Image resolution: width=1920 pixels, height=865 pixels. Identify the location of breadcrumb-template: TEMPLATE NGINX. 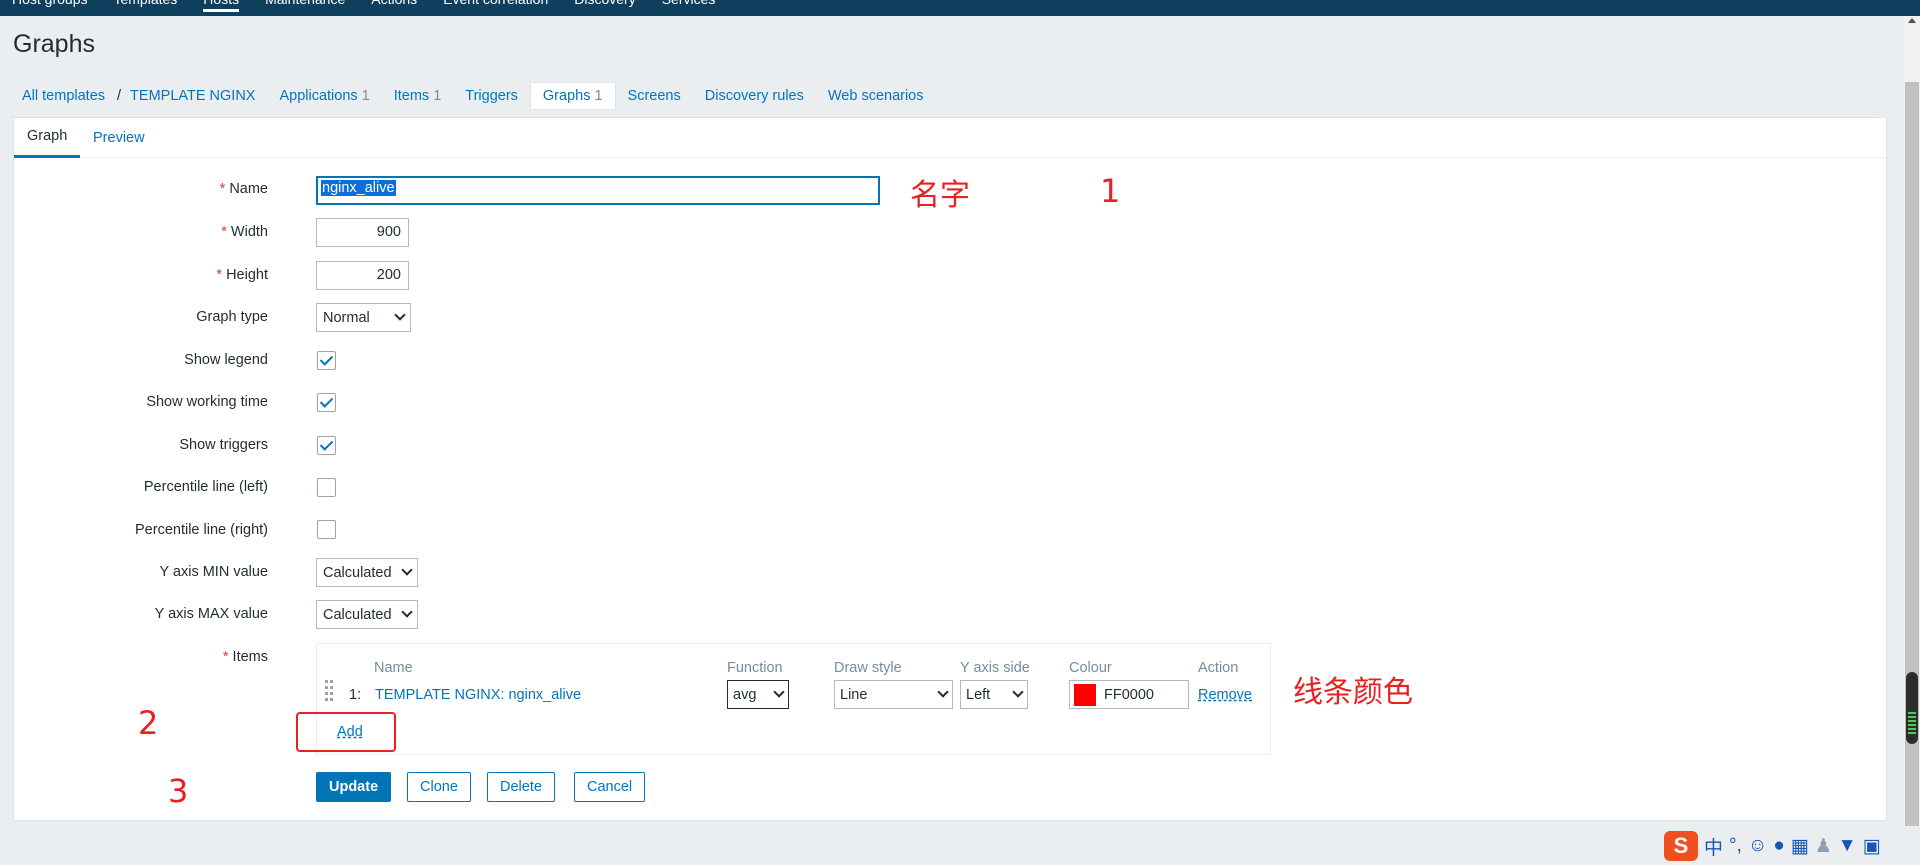
(192, 96).